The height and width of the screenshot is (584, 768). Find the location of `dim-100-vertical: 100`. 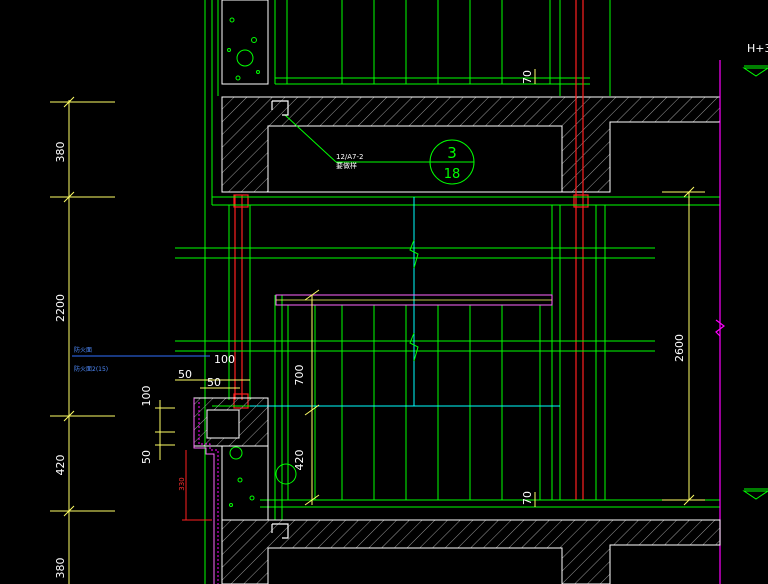

dim-100-vertical: 100 is located at coordinates (146, 396).